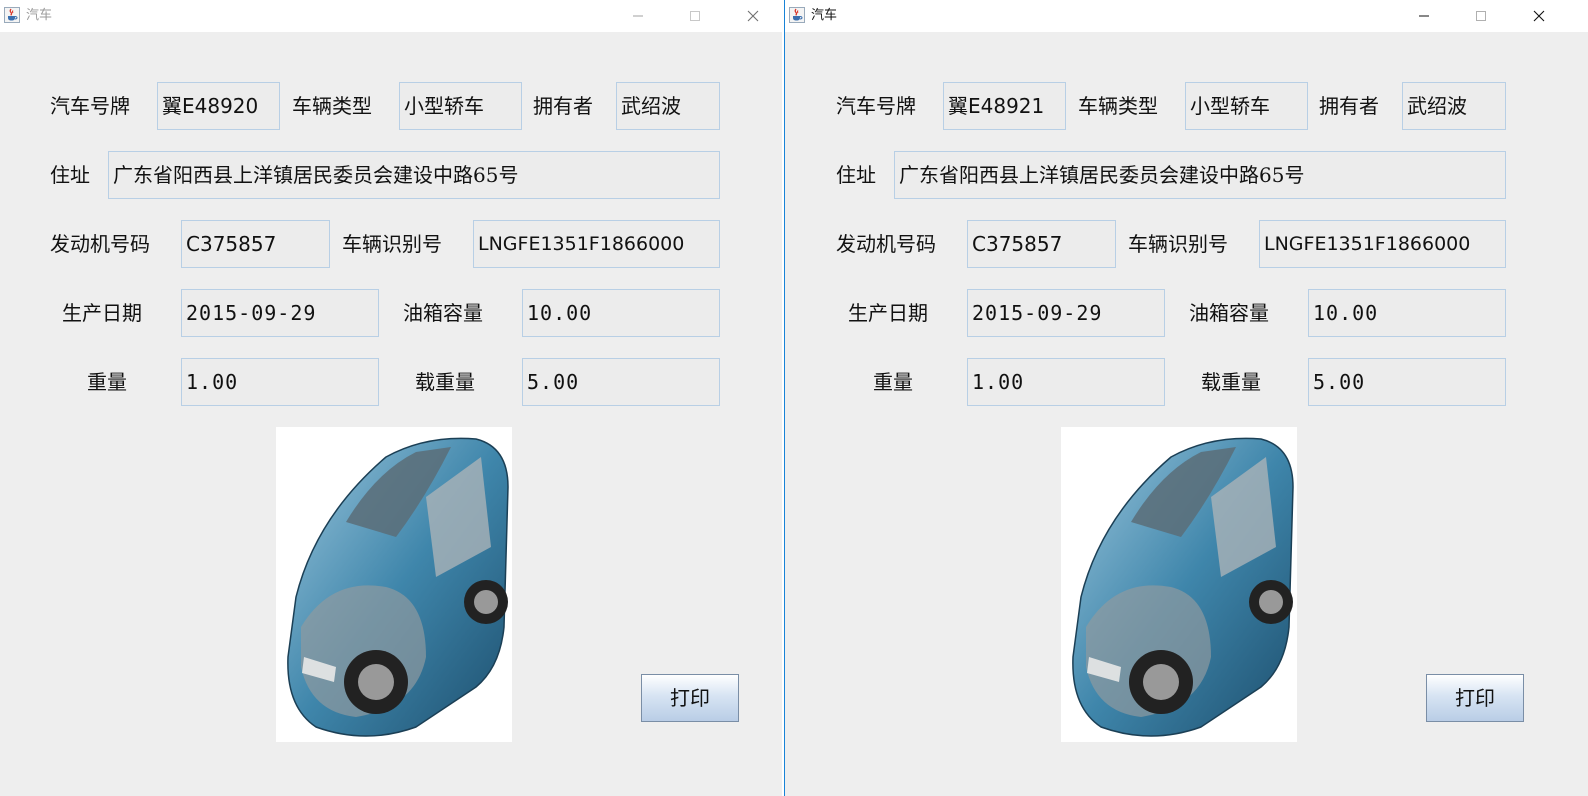  Describe the element at coordinates (1004, 106) in the screenshot. I see `plate-field: 翼E48921` at that location.